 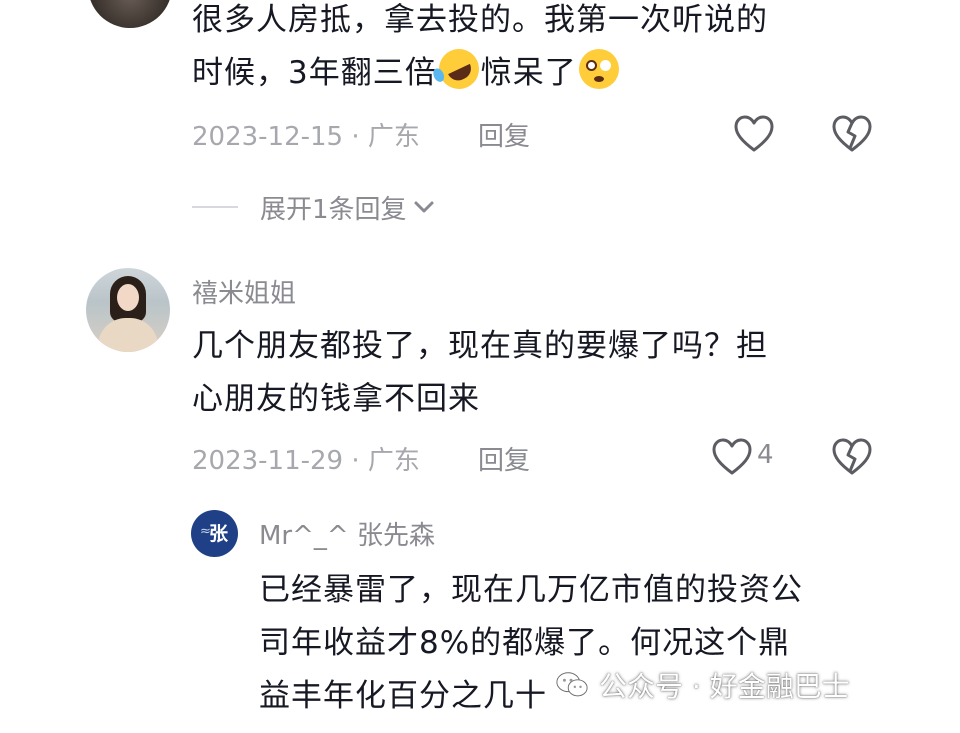 I want to click on comment-line-2-tail: 惊呆了, so click(x=528, y=73).